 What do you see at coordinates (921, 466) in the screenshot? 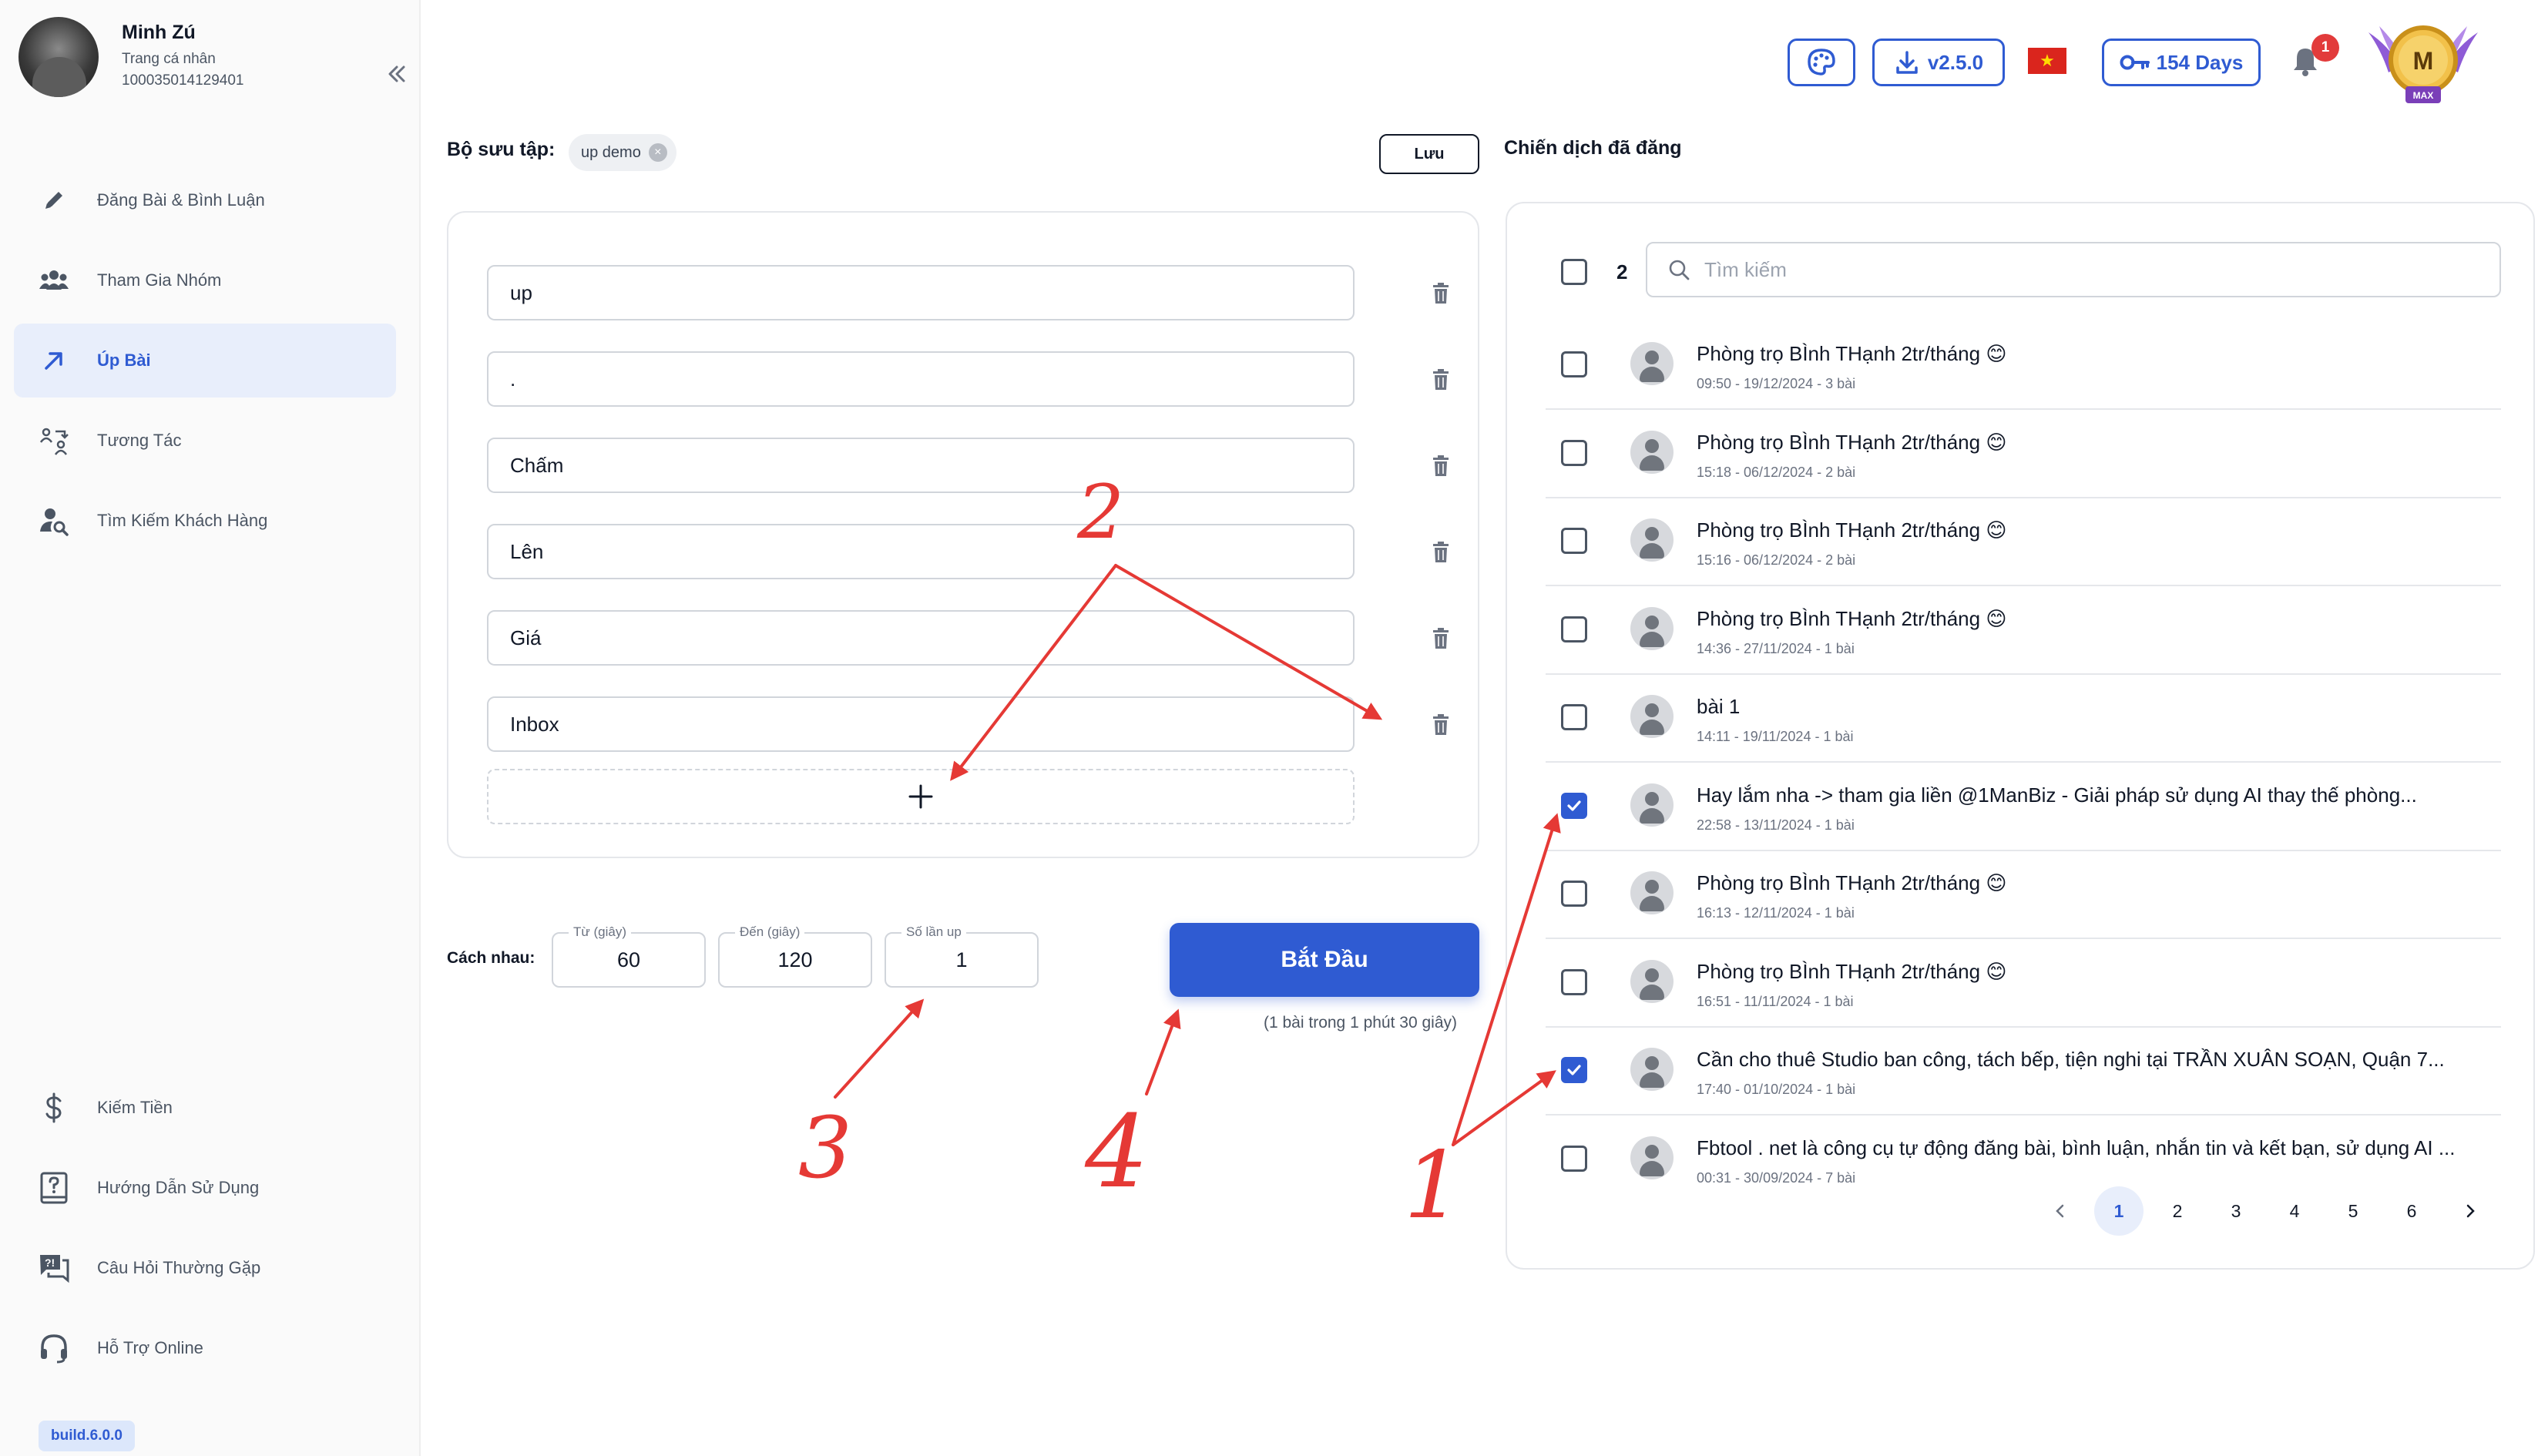
I see `keyword-input: Chấm` at bounding box center [921, 466].